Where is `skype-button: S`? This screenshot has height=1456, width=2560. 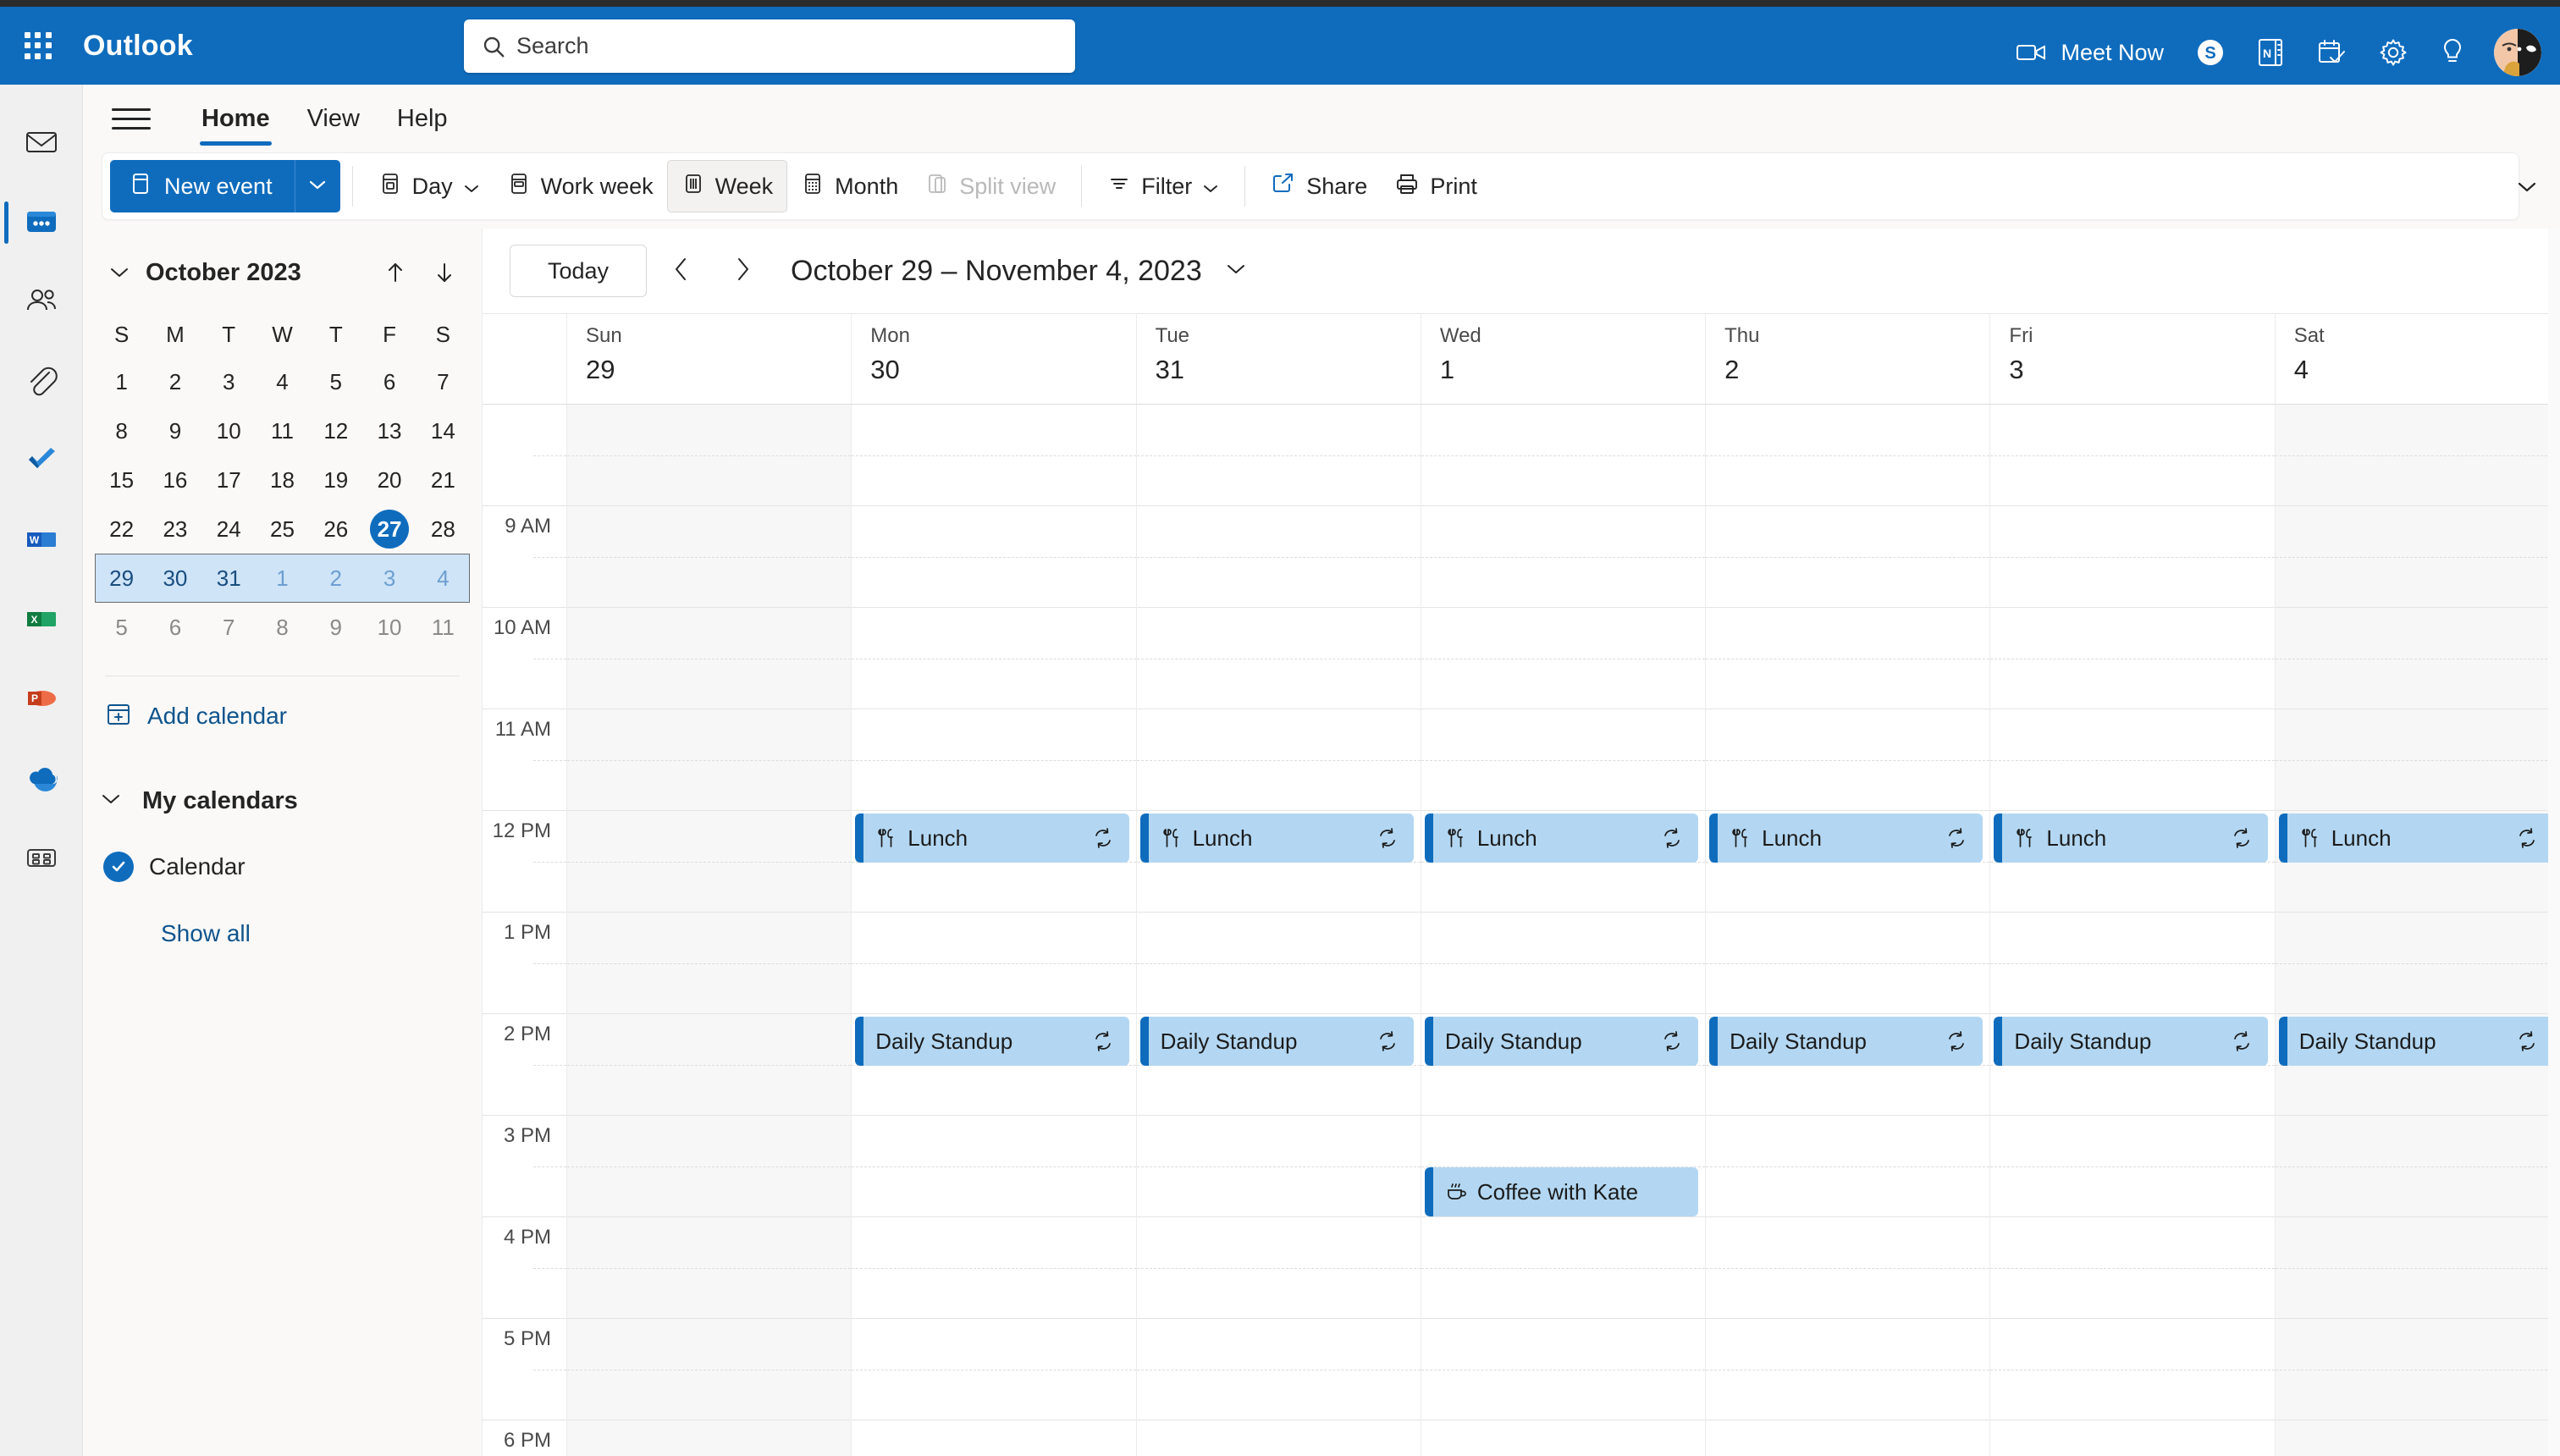 skype-button: S is located at coordinates (2210, 53).